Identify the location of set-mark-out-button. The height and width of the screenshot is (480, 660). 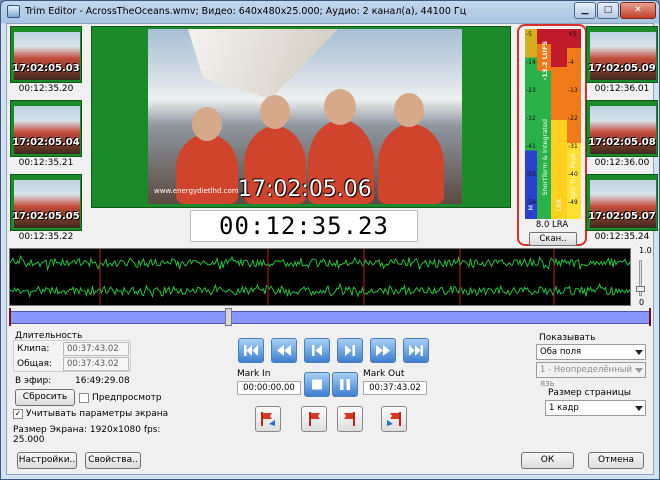
(350, 419).